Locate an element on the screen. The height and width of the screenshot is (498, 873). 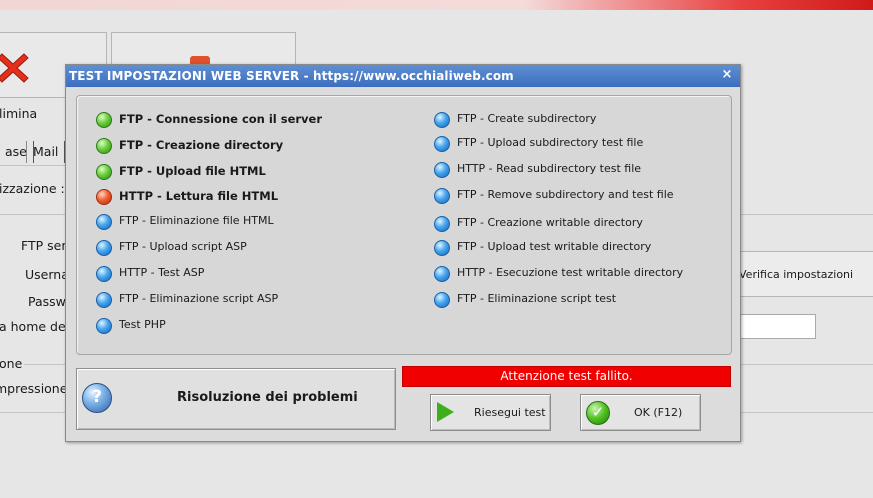
test-label: FTP - Eliminazione file HTML is located at coordinates (196, 220).